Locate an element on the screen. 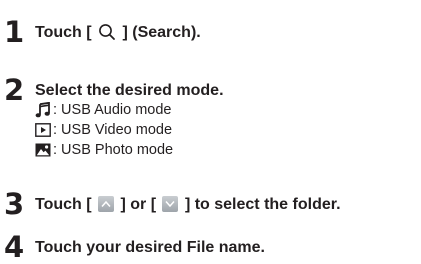 This screenshot has height=264, width=421. step-number: 2 is located at coordinates (14, 90).